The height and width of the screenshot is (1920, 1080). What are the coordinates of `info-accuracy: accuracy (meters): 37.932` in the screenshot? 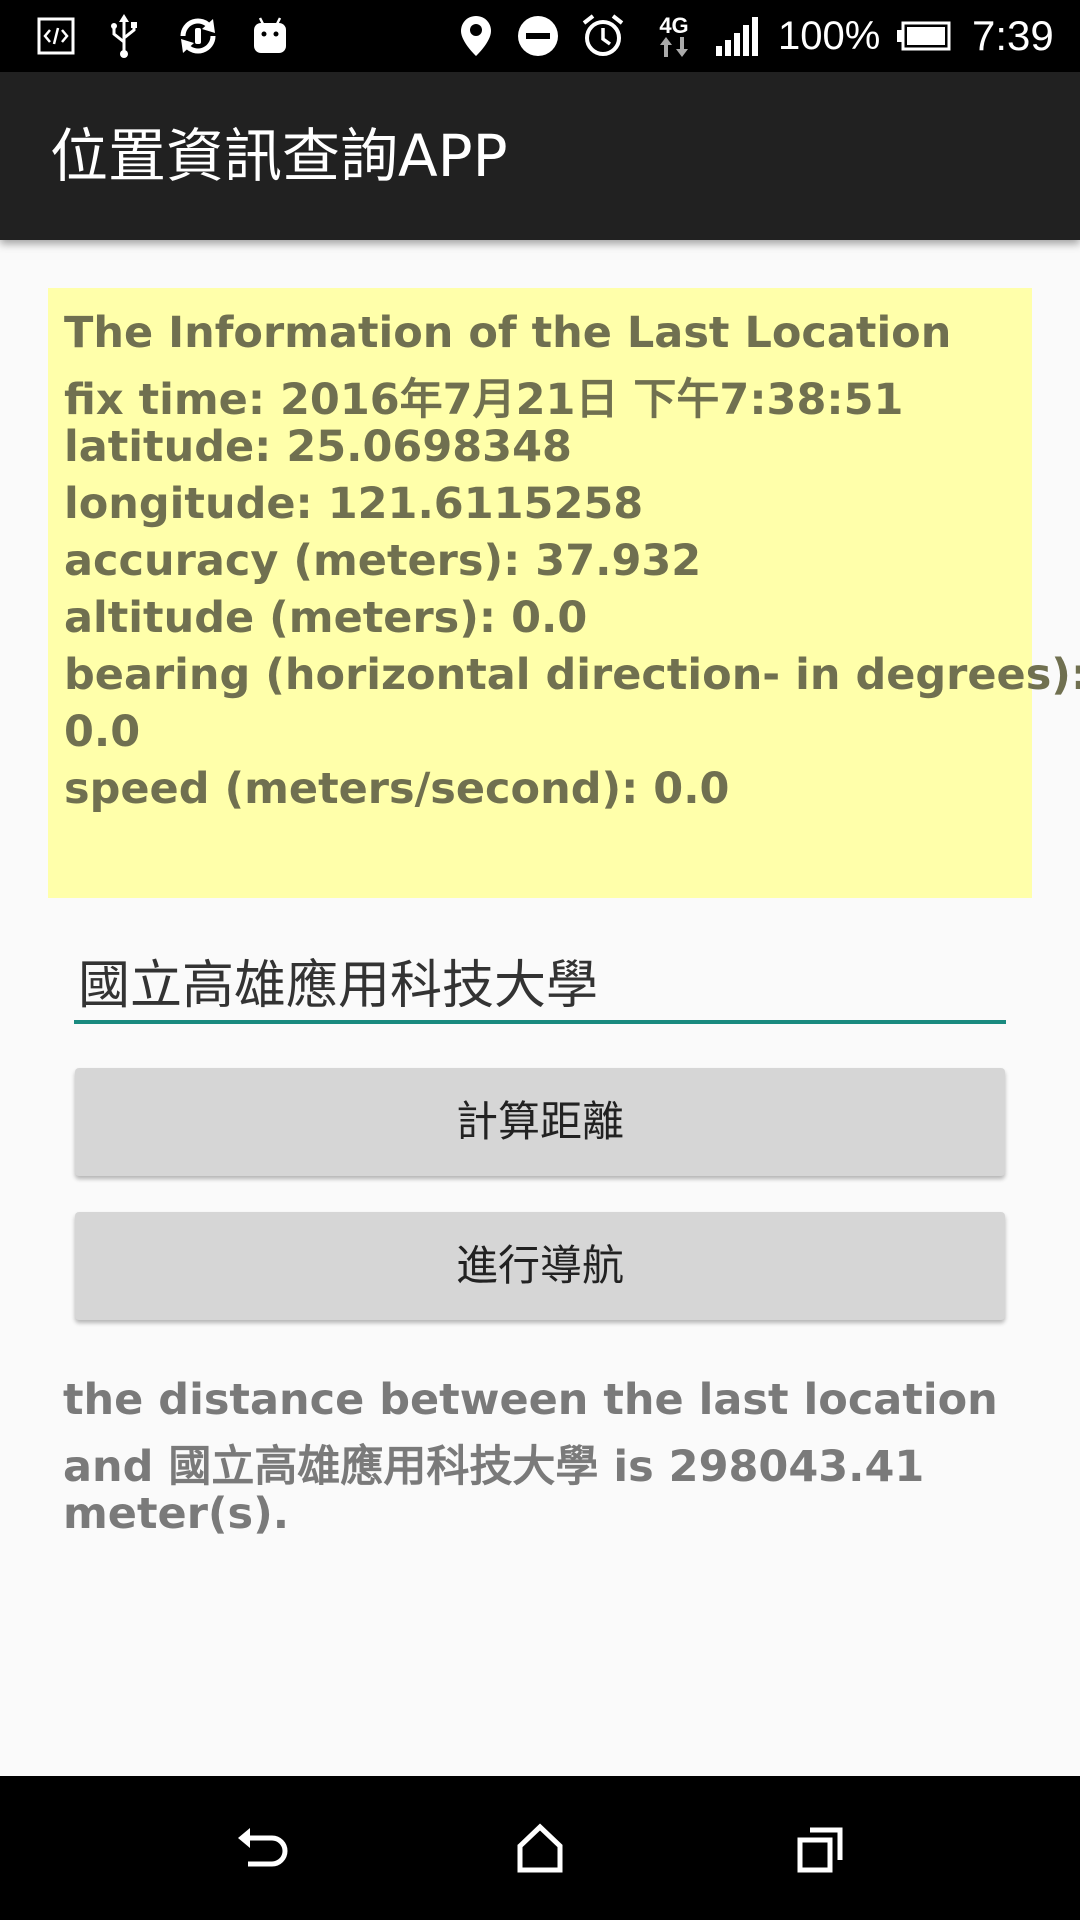 It's located at (383, 561).